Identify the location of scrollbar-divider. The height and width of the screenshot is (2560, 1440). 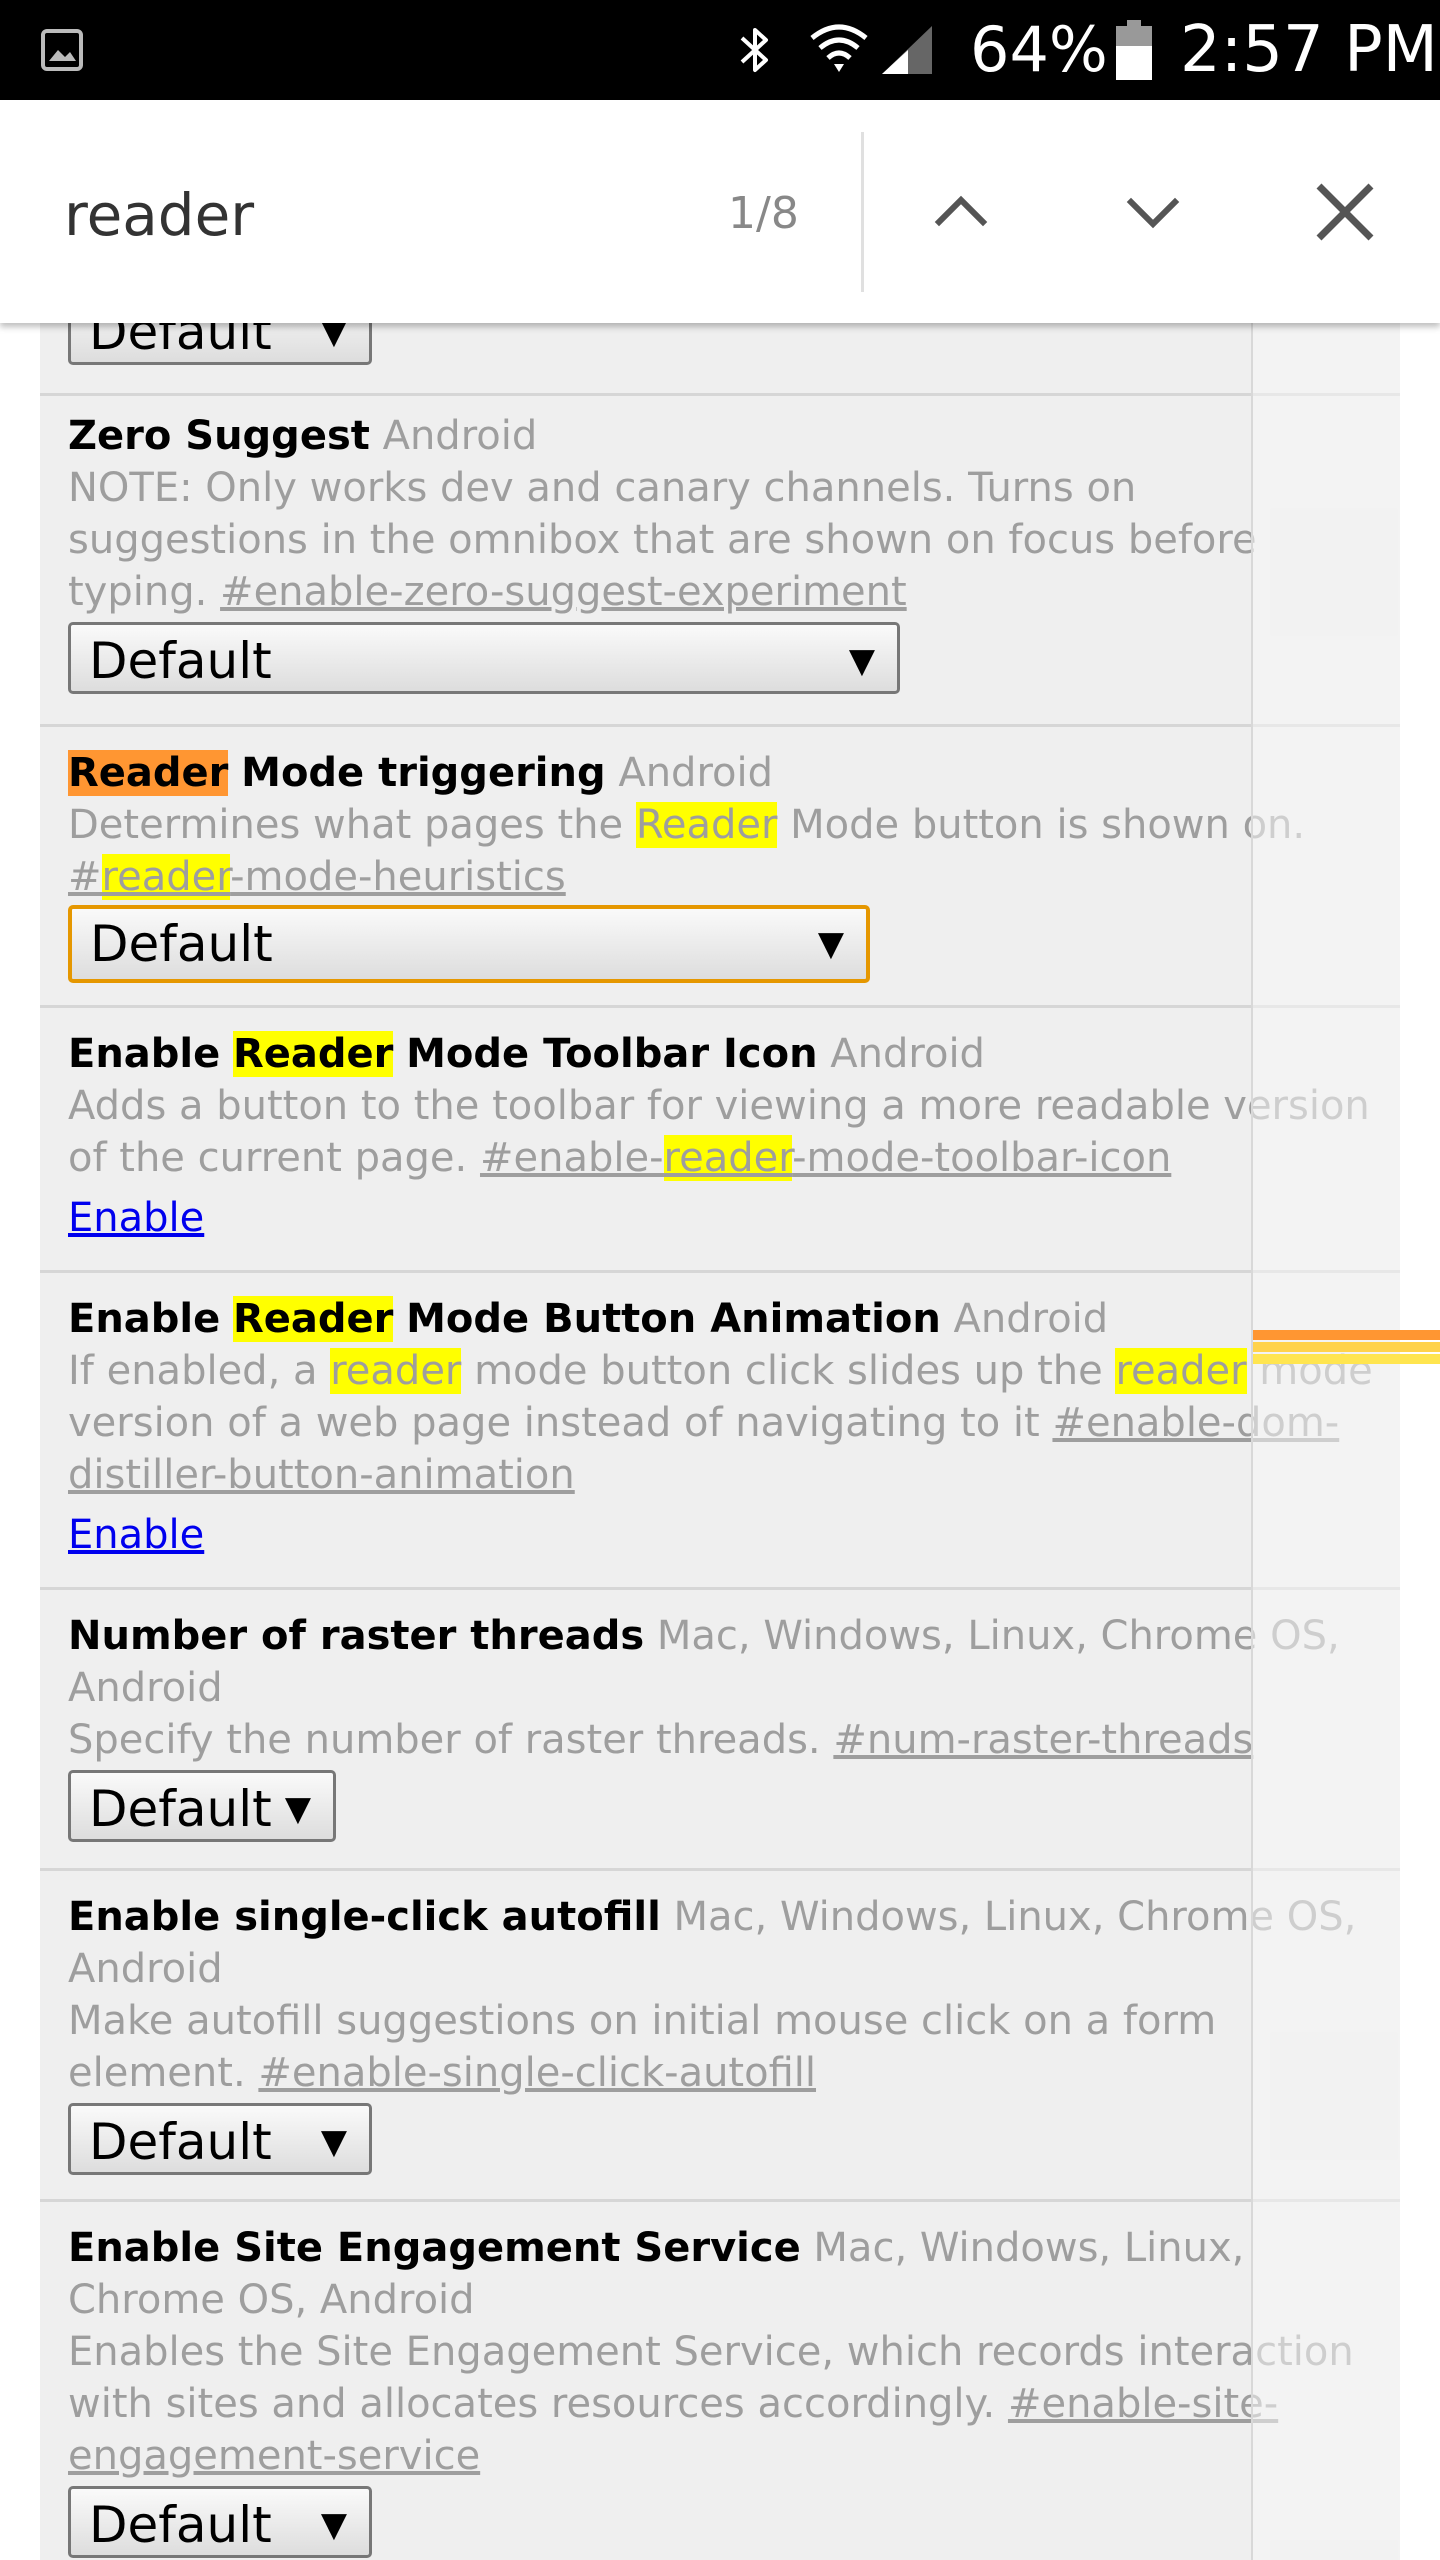
(1252, 1441).